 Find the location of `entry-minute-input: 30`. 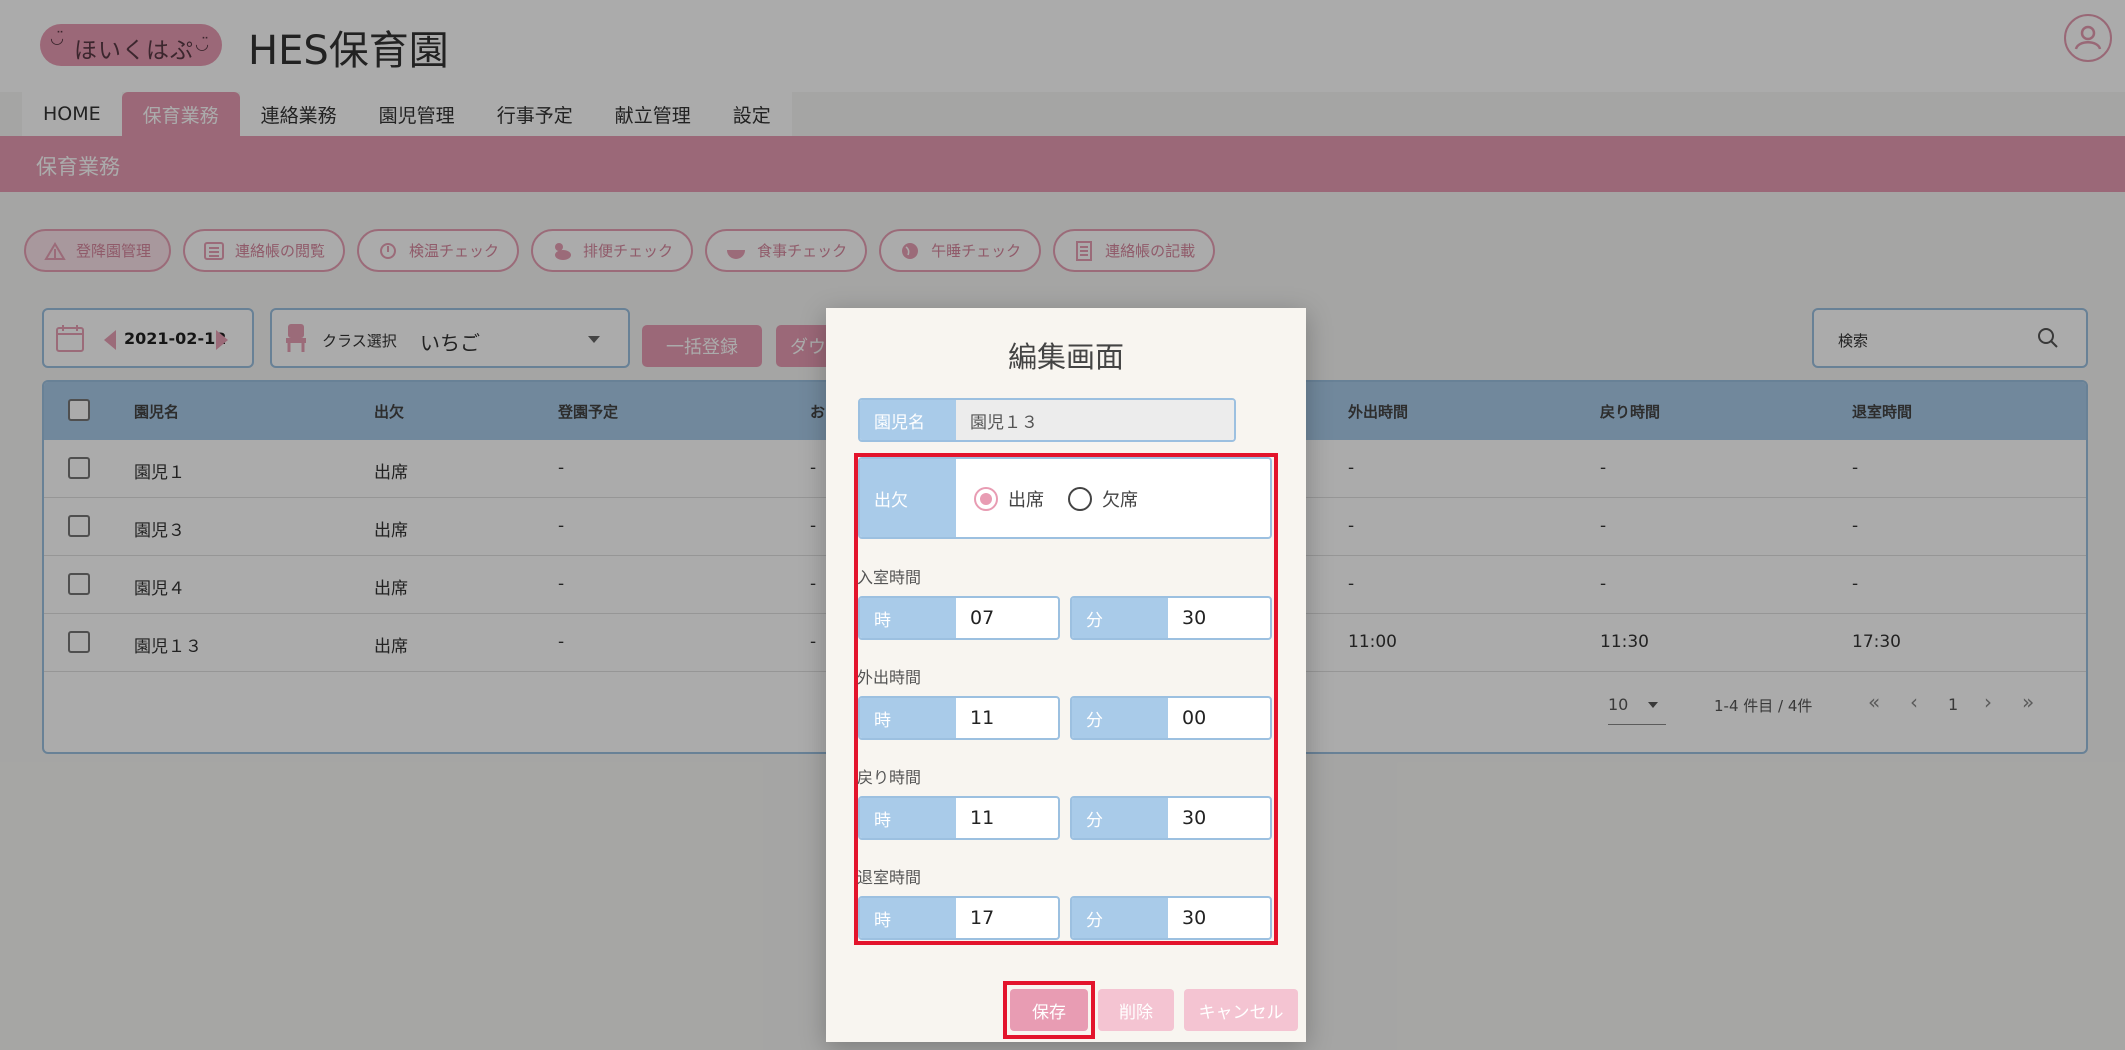

entry-minute-input: 30 is located at coordinates (1219, 618).